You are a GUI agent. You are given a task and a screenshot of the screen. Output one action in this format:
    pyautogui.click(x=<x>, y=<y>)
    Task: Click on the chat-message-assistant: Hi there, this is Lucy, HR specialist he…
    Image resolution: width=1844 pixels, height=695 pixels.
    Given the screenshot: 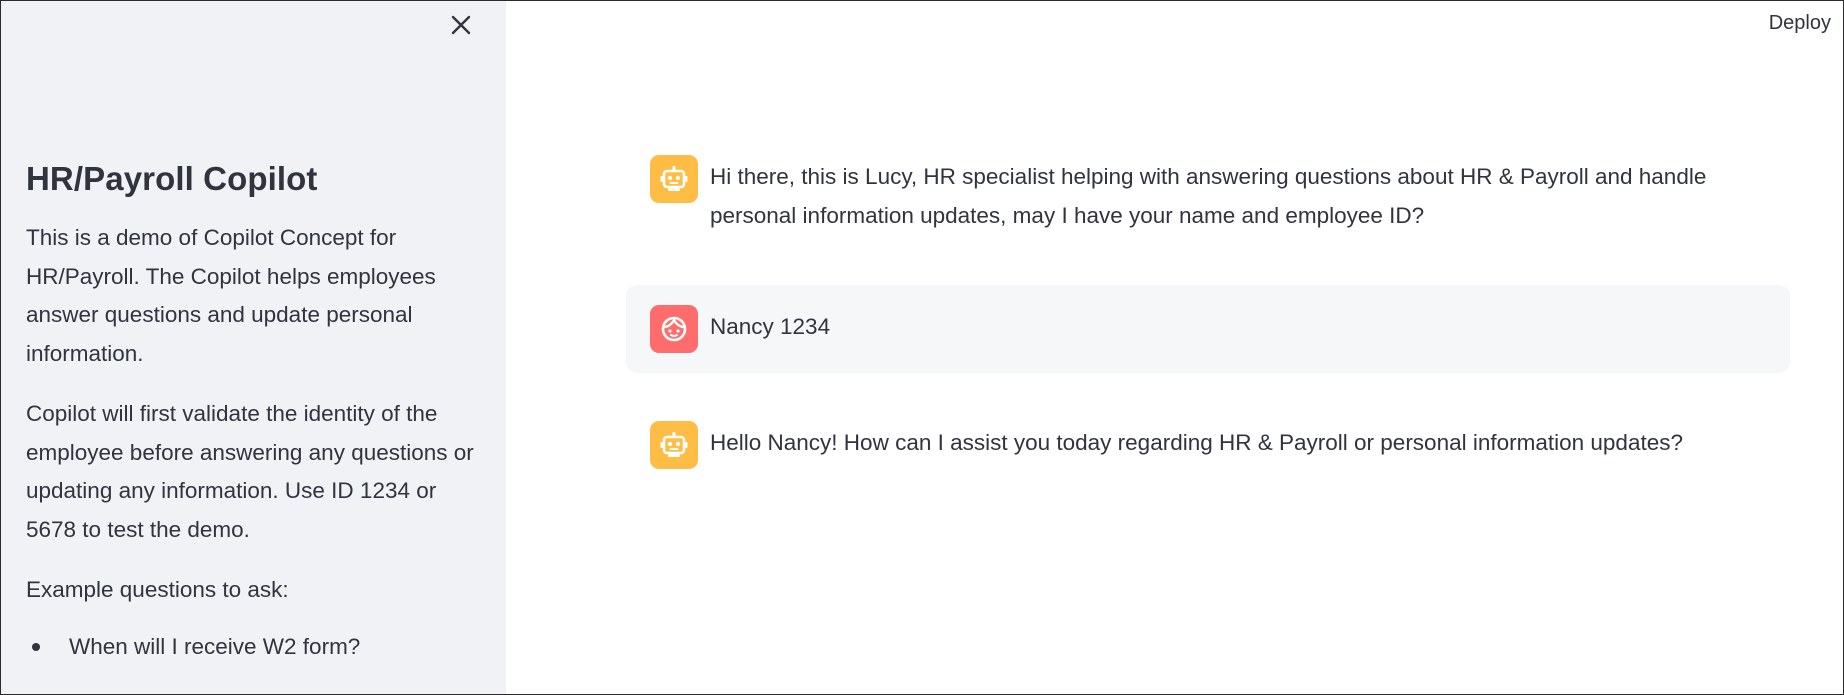 What is the action you would take?
    pyautogui.click(x=1208, y=195)
    